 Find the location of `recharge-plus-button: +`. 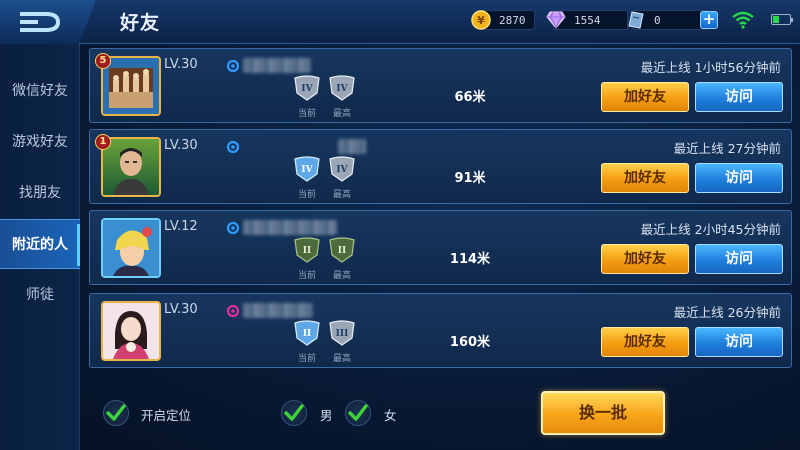

recharge-plus-button: + is located at coordinates (709, 20).